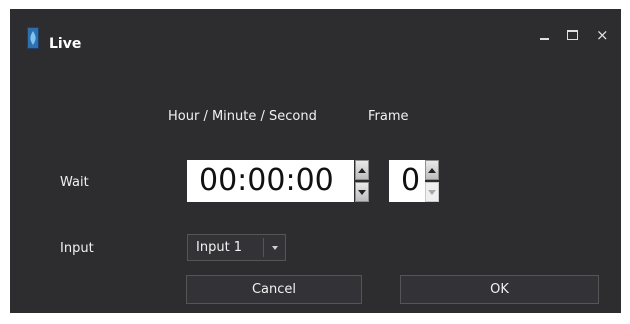 The width and height of the screenshot is (630, 324). What do you see at coordinates (270, 181) in the screenshot?
I see `wait-time-input: 00:00:00` at bounding box center [270, 181].